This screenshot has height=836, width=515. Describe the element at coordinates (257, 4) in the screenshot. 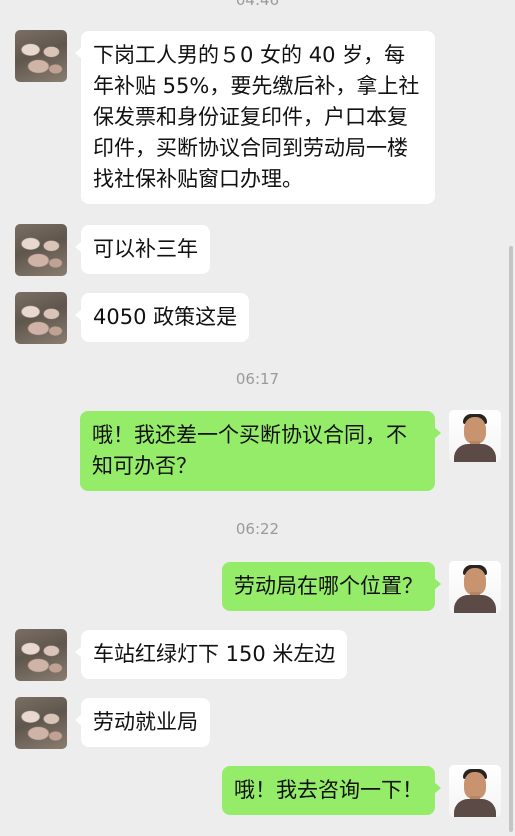

I see `timestamp-top: 04:46` at that location.